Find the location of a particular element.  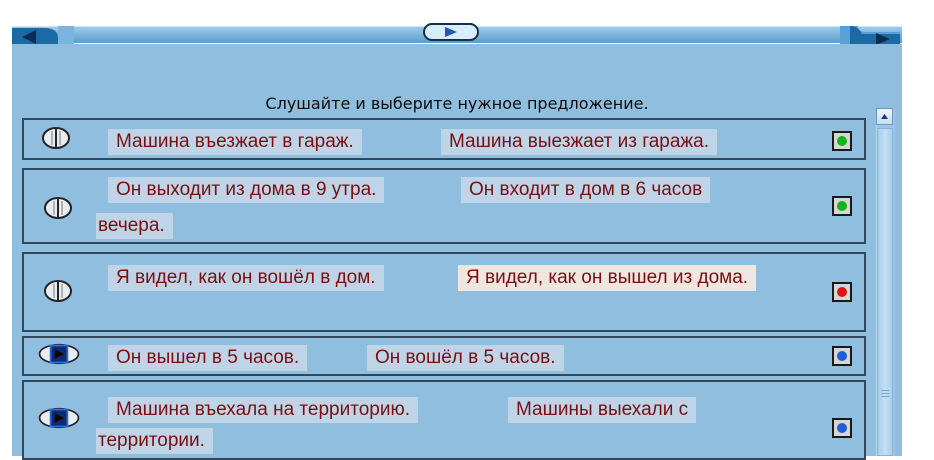

chevron-up-icon is located at coordinates (884, 116).